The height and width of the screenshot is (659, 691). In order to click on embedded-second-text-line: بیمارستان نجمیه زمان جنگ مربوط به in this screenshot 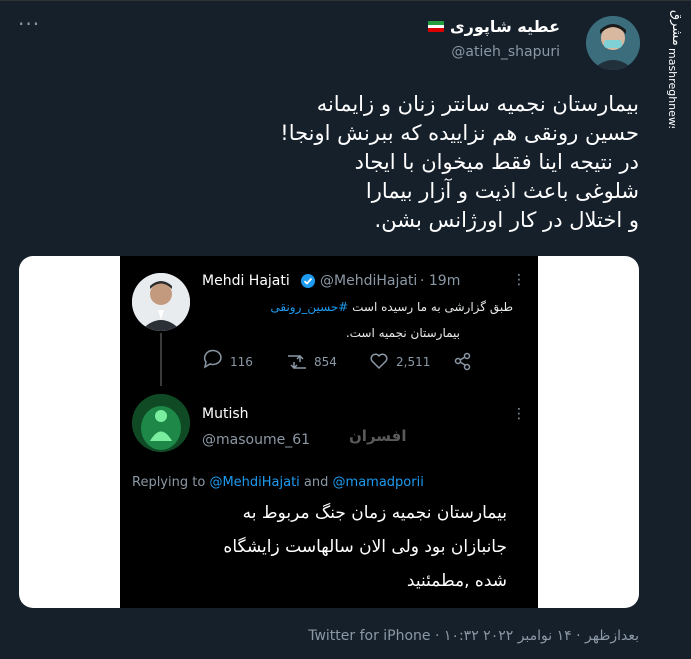, I will do `click(375, 512)`.